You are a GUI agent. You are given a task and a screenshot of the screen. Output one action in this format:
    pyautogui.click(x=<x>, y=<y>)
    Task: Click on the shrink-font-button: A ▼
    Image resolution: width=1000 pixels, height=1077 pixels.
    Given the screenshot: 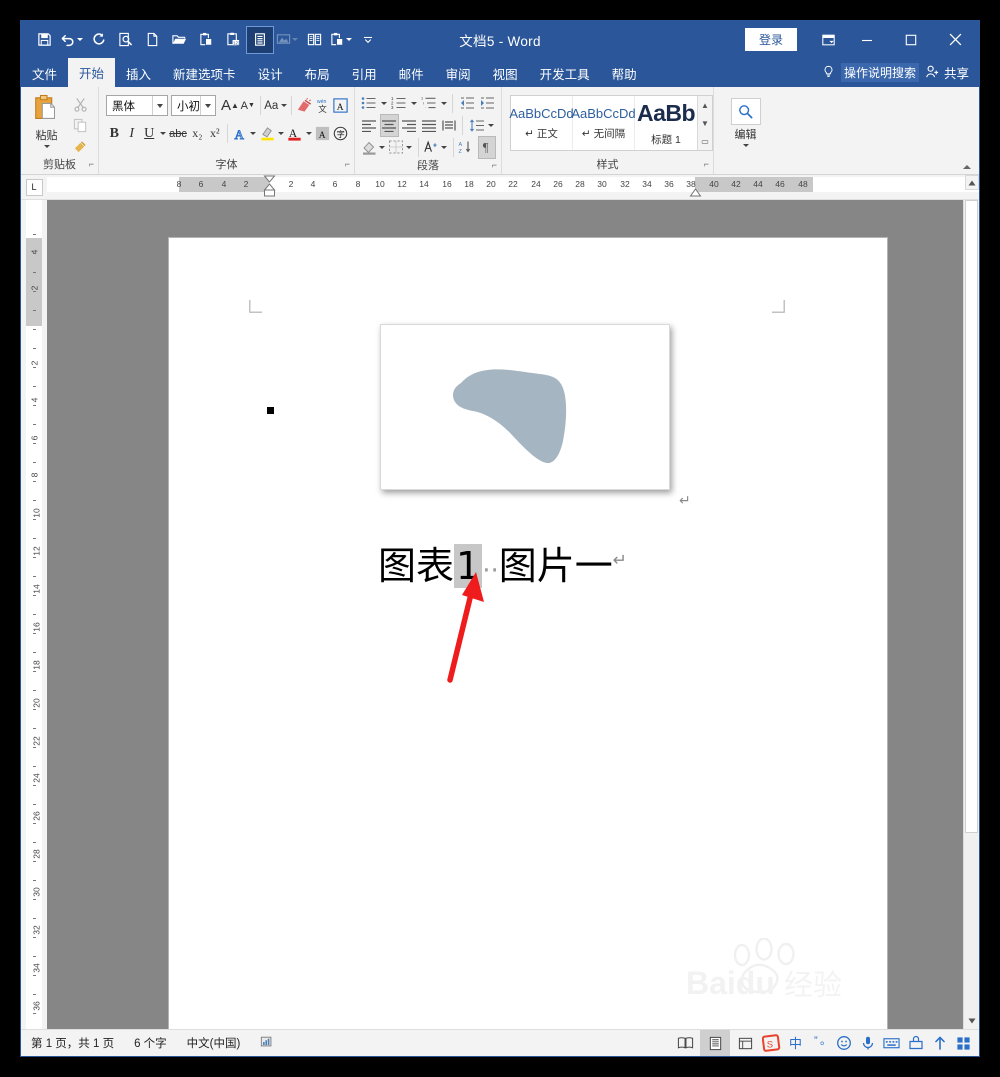 What is the action you would take?
    pyautogui.click(x=248, y=105)
    